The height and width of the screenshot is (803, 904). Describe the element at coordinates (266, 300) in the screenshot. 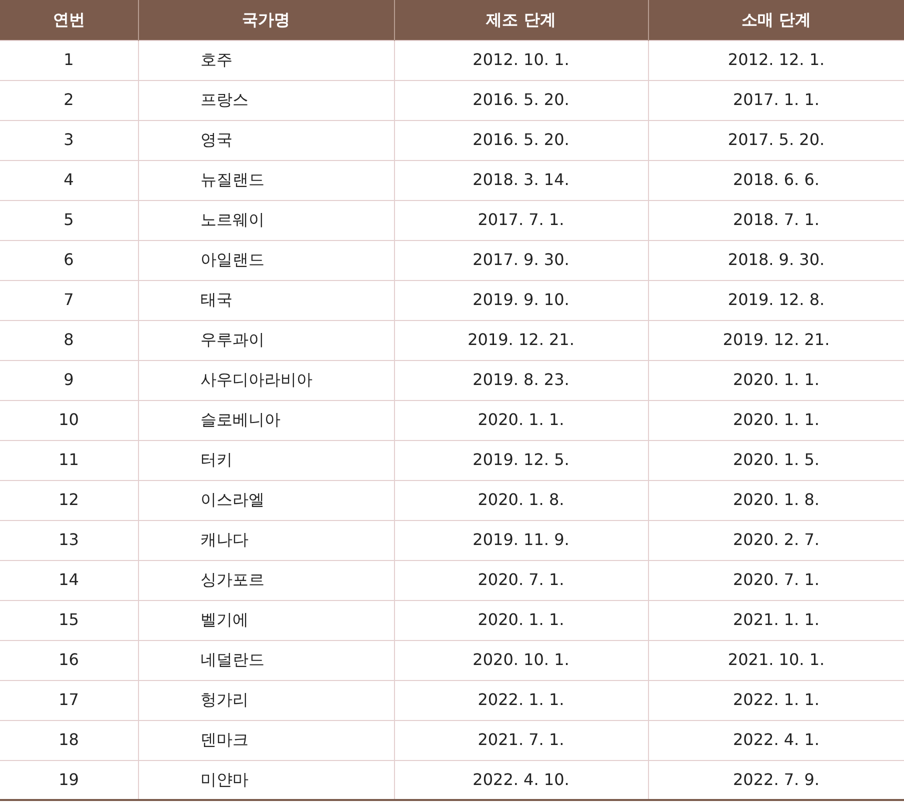

I see `table-cell: 태국` at that location.